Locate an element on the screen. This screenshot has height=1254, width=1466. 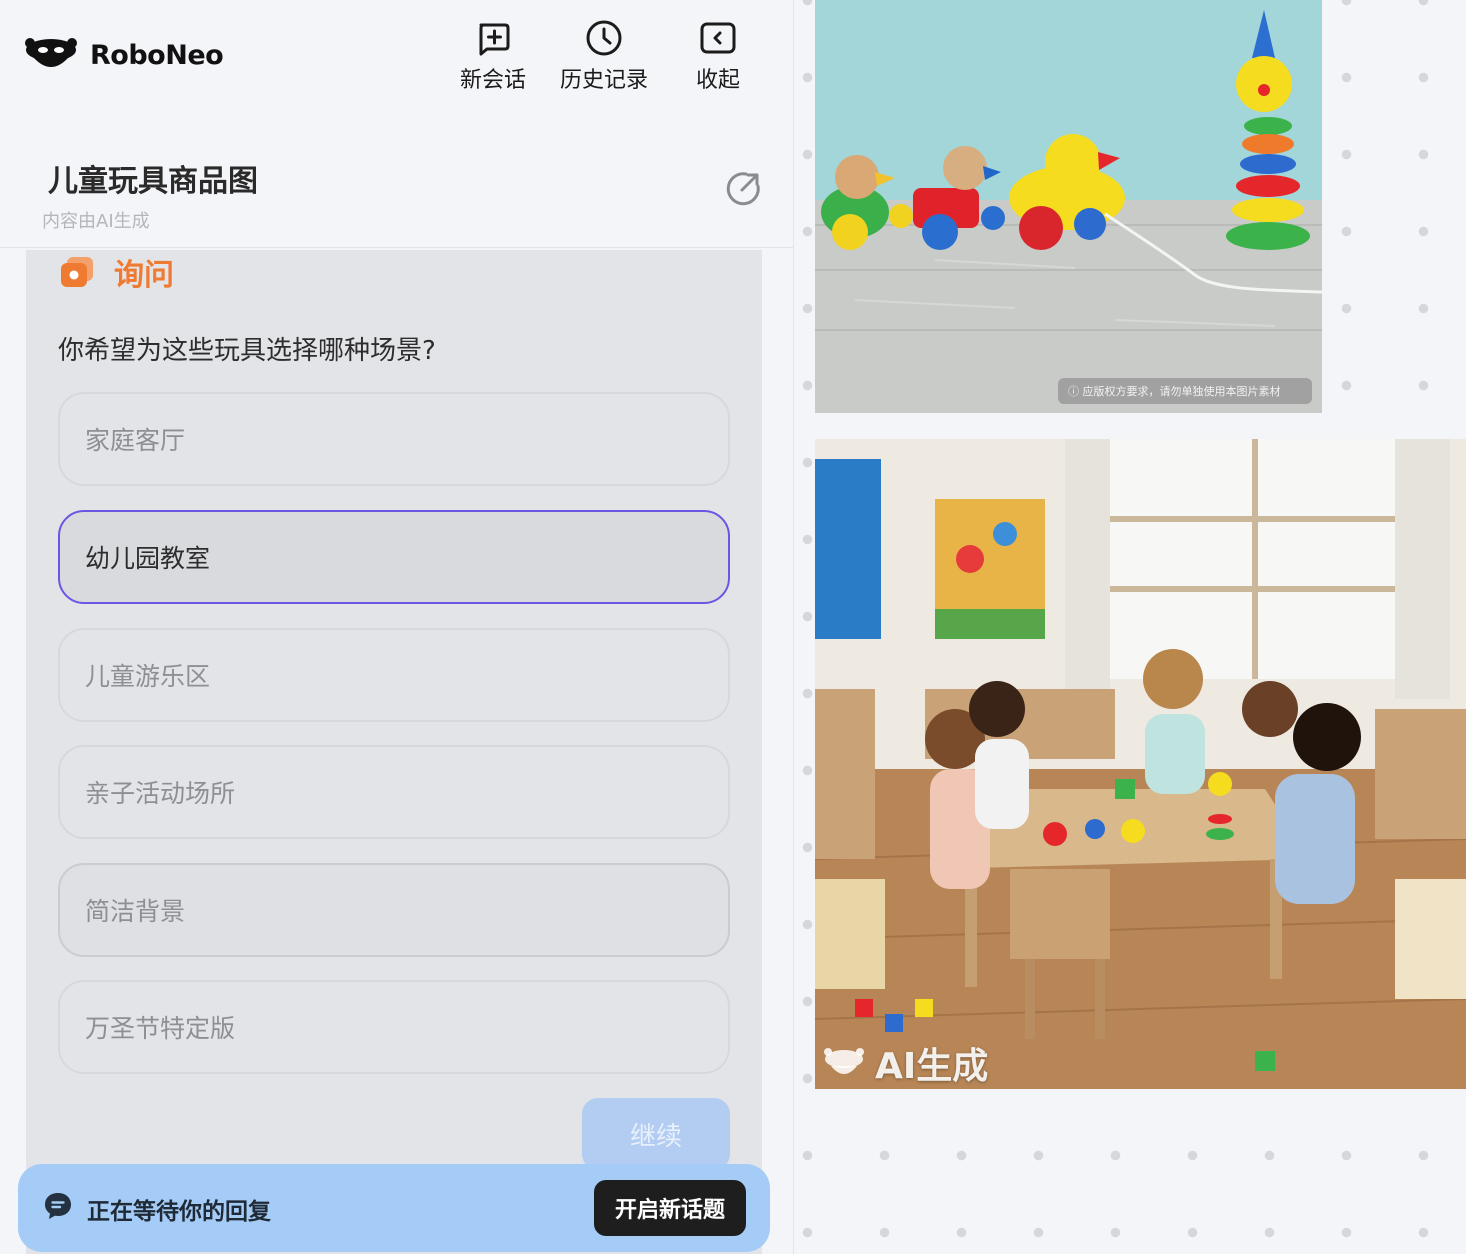
app-name: RoboNeo is located at coordinates (157, 55).